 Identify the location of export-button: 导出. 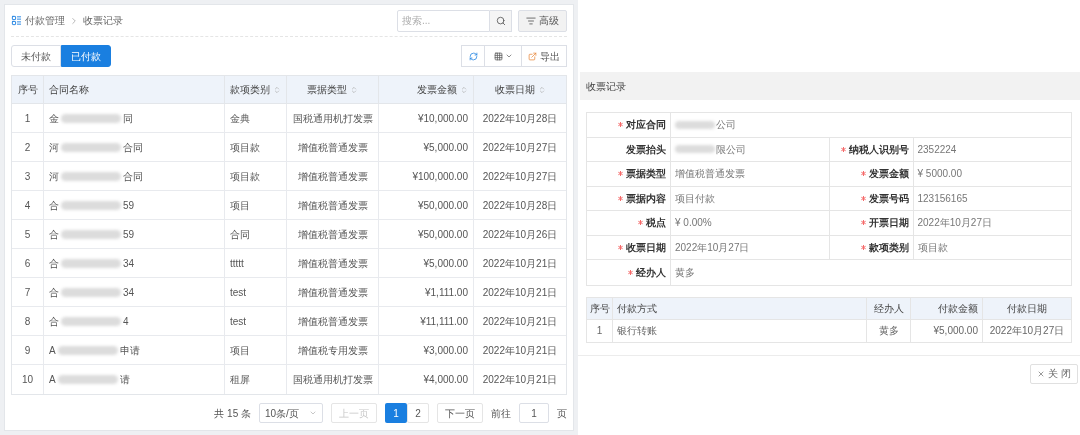
(544, 56).